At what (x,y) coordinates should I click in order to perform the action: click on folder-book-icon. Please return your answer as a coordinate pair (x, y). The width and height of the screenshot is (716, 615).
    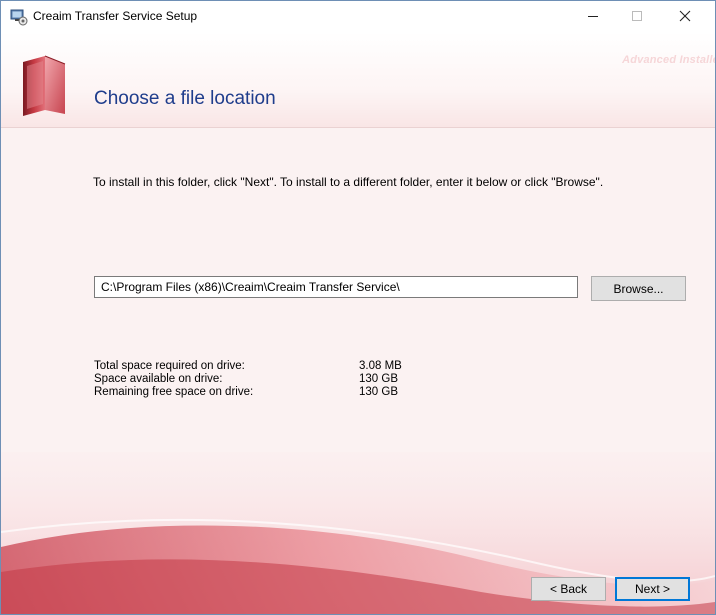
    Looking at the image, I should click on (44, 85).